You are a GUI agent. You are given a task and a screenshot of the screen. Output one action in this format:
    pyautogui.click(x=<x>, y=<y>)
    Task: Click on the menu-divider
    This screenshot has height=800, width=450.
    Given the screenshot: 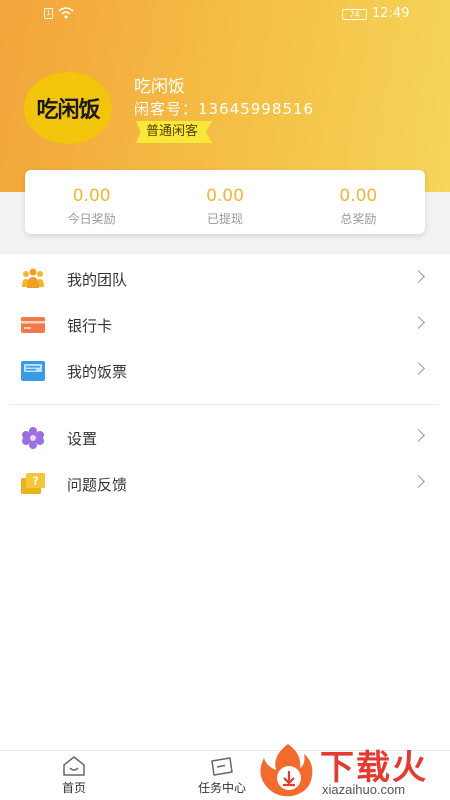 What is the action you would take?
    pyautogui.click(x=224, y=404)
    